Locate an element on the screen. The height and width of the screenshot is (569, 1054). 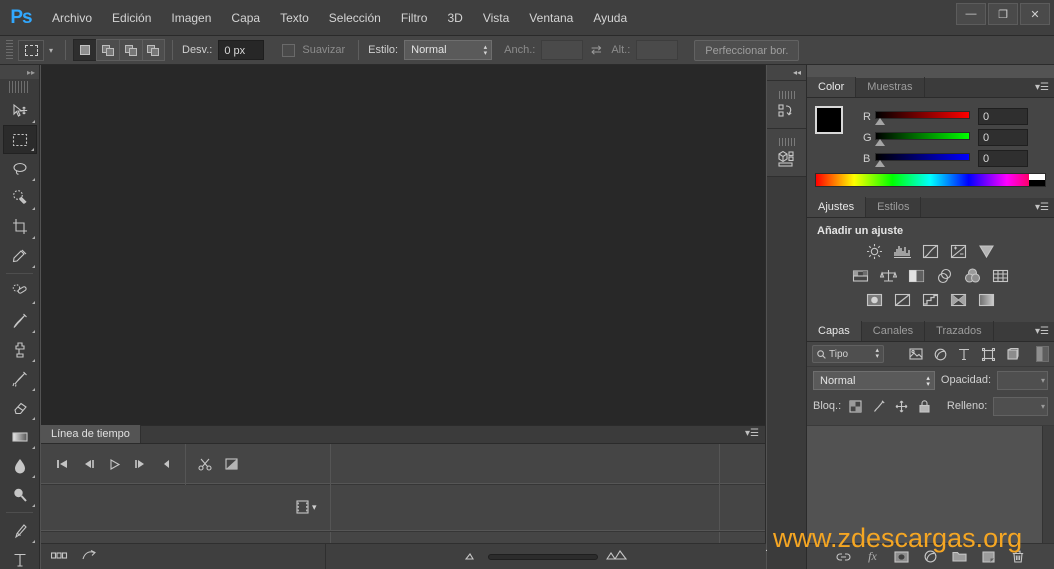
convert-to-frame-animation-icon is located at coordinates (89, 557).